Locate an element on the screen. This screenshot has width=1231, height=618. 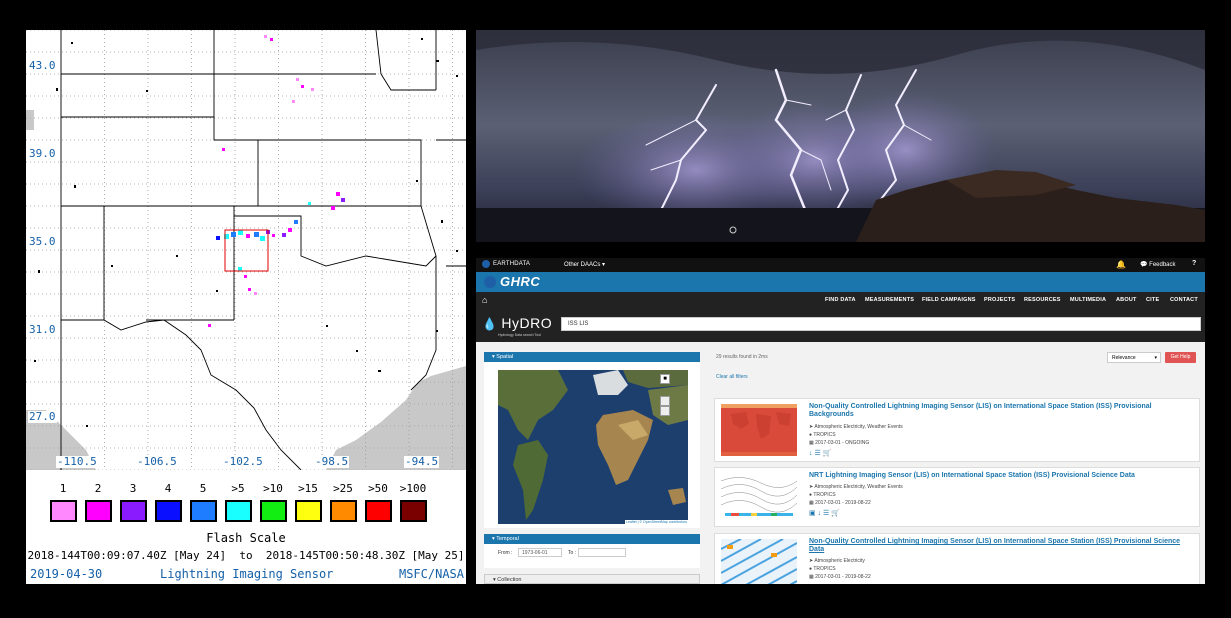
chat-icon: 💬 is located at coordinates (1144, 265).